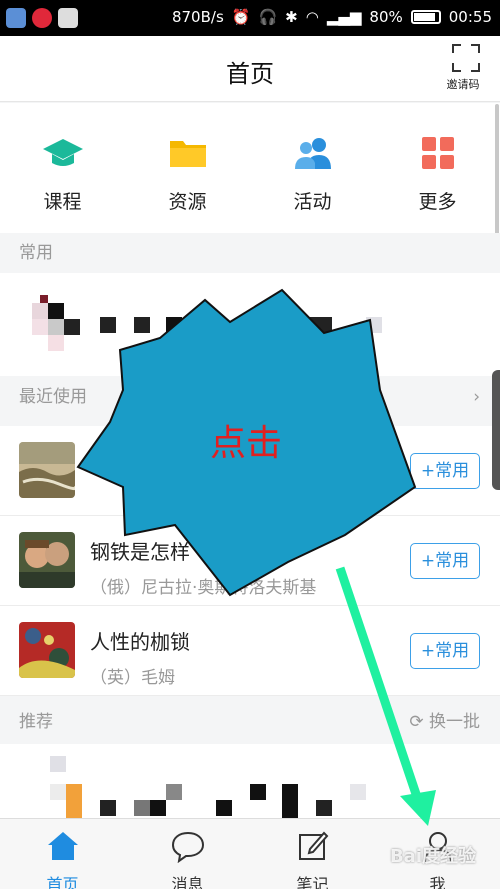 Image resolution: width=500 pixels, height=889 pixels. I want to click on scan-icon, so click(466, 58).